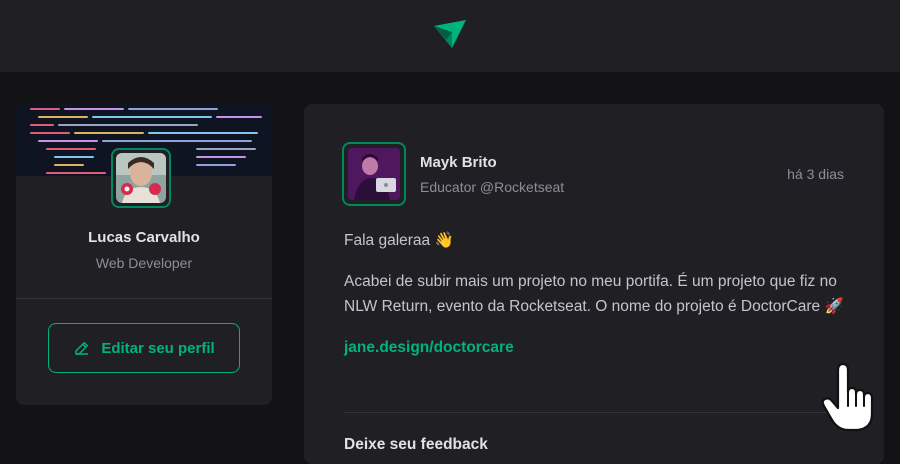  Describe the element at coordinates (158, 348) in the screenshot. I see `edit-profile-label: Editar seu perfil` at that location.